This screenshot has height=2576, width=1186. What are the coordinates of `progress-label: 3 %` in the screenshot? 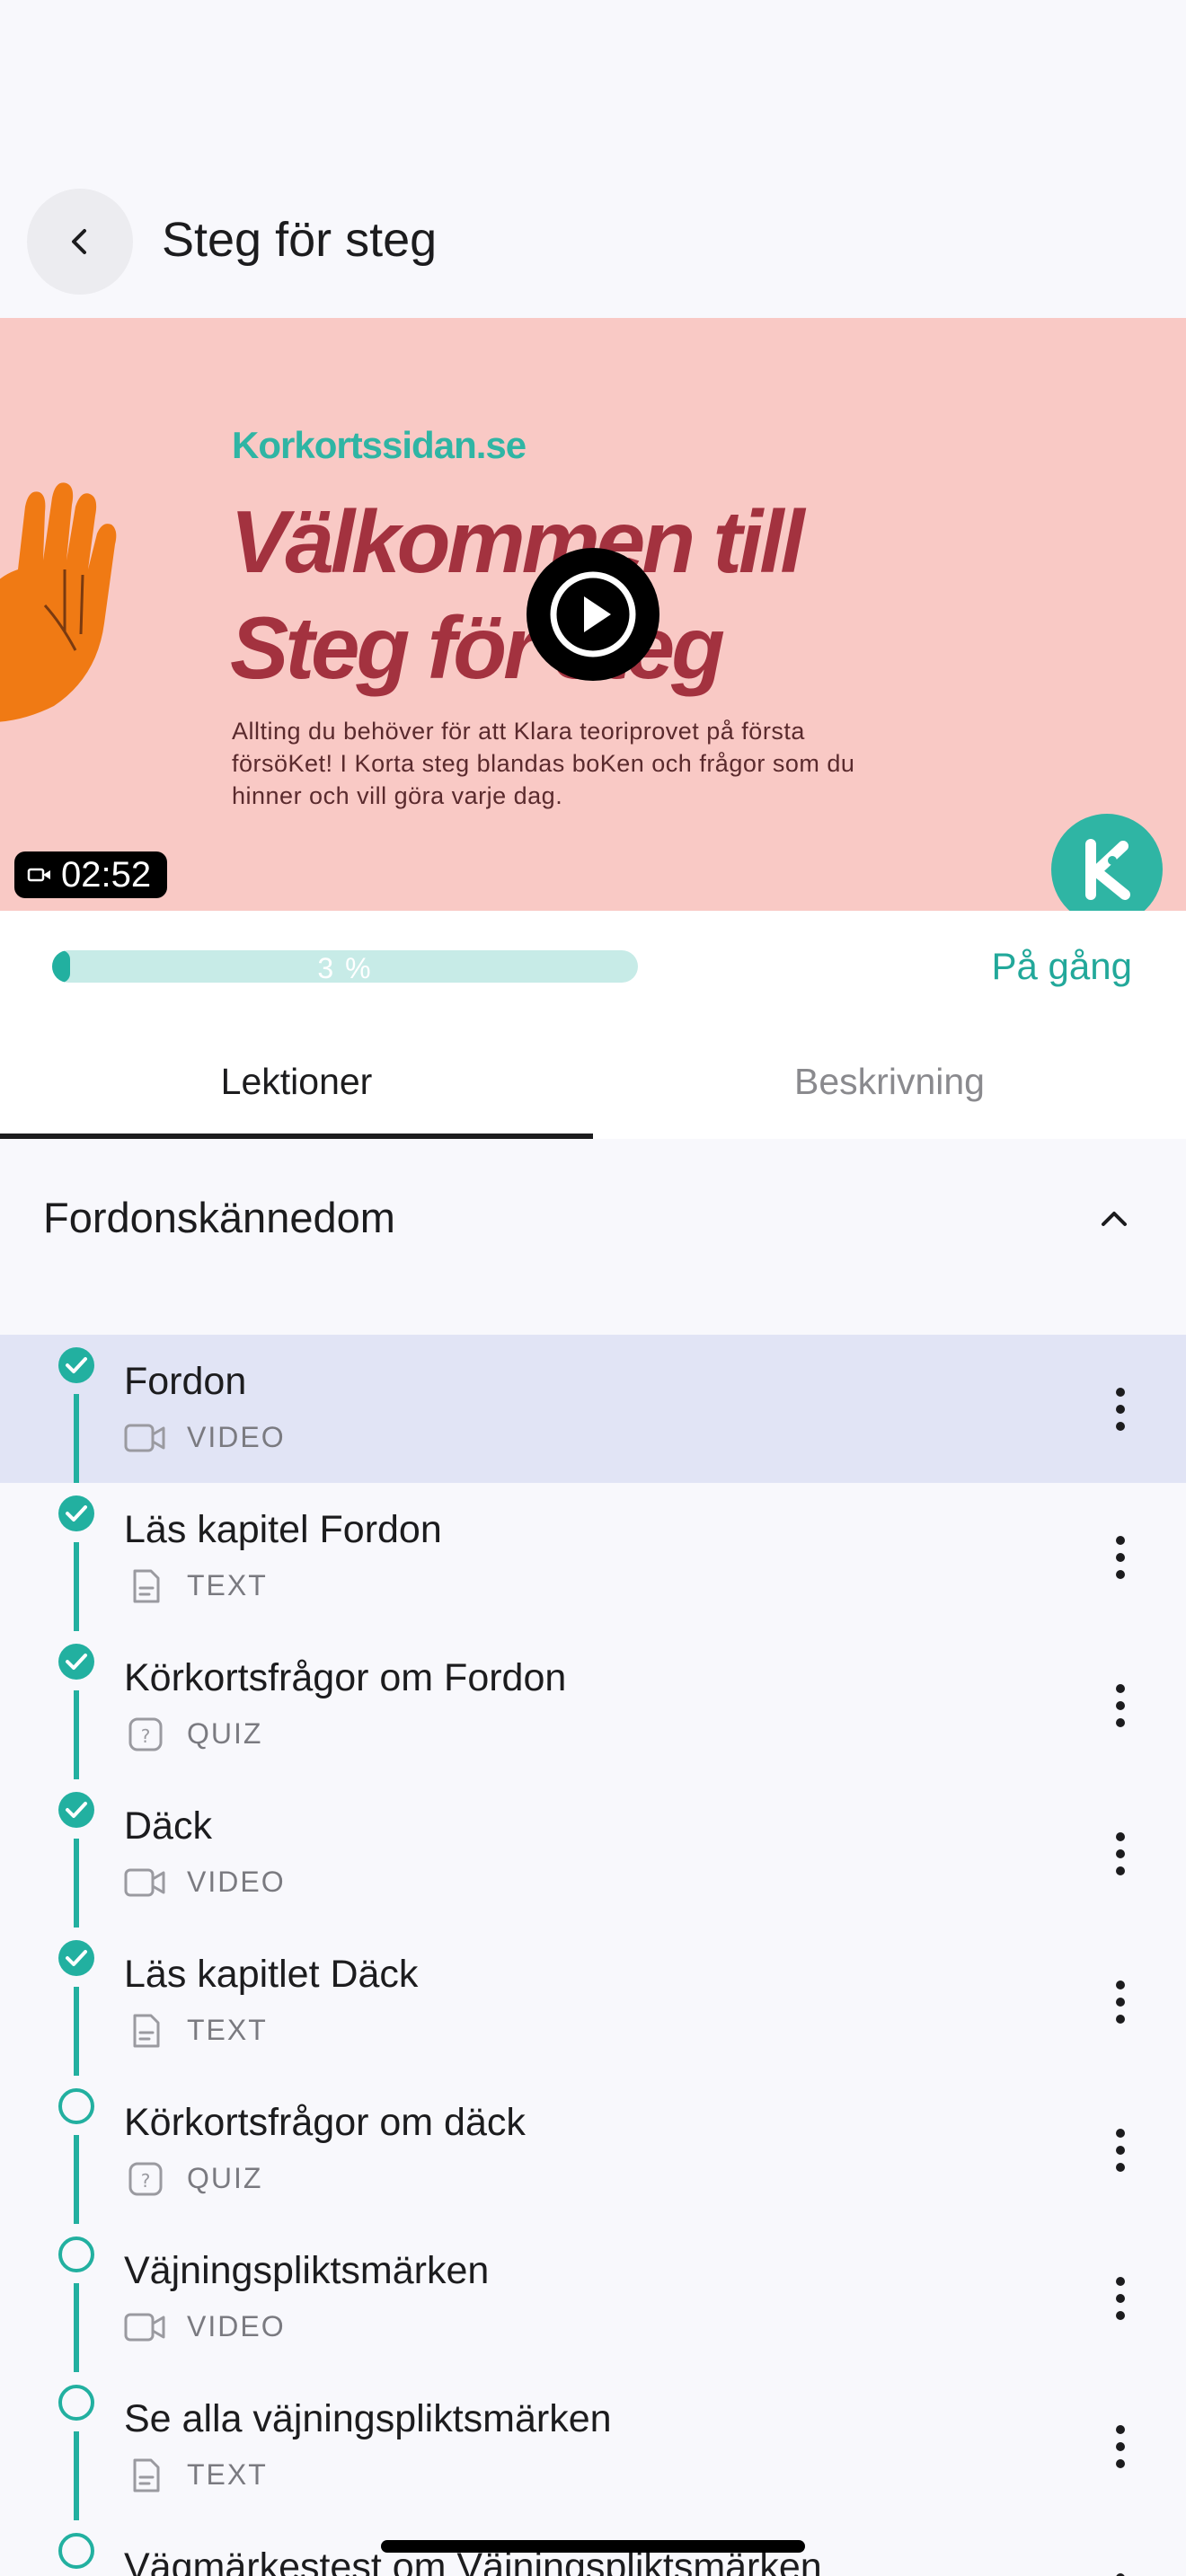 It's located at (345, 967).